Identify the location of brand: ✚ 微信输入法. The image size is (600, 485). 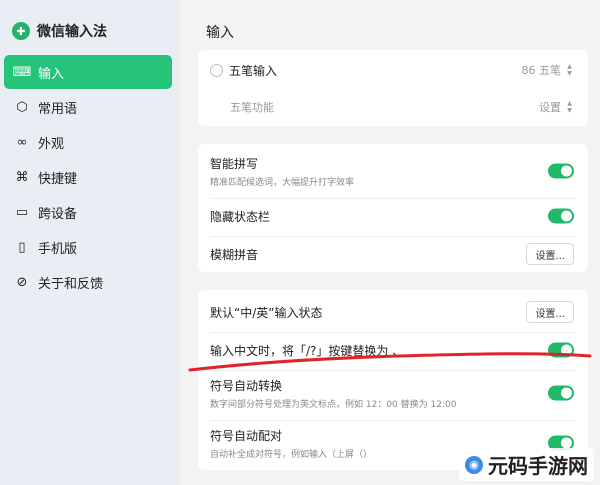
(59, 31).